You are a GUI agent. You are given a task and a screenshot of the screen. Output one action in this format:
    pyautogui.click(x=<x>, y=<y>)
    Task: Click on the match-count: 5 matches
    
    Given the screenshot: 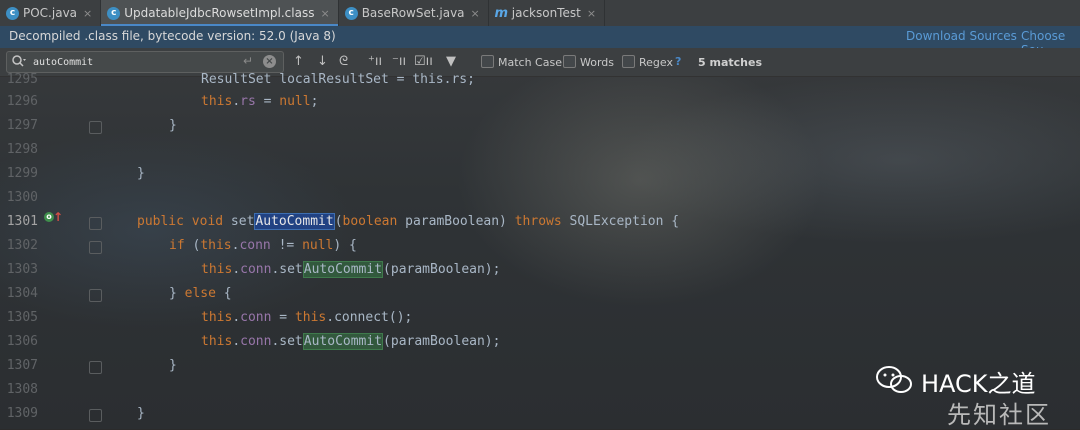 What is the action you would take?
    pyautogui.click(x=730, y=62)
    